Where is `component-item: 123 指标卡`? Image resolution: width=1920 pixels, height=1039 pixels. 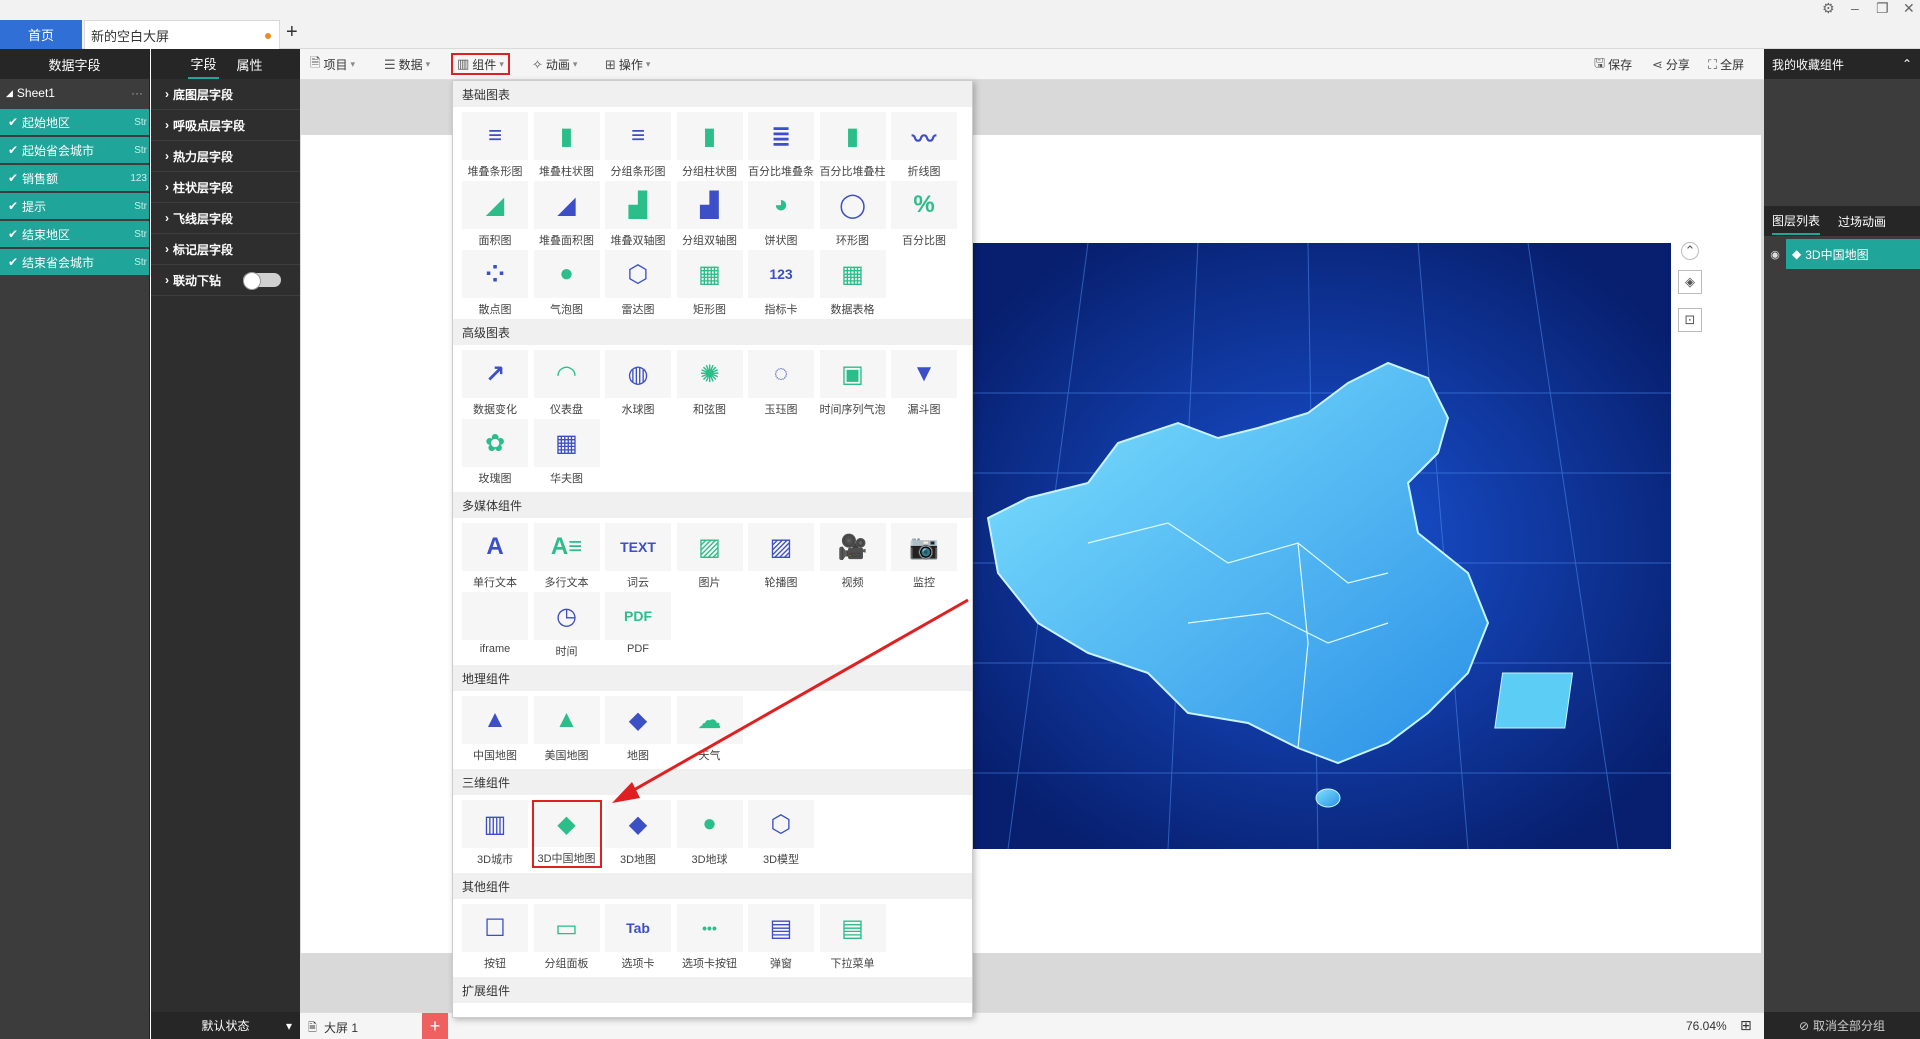 component-item: 123 指标卡 is located at coordinates (781, 284).